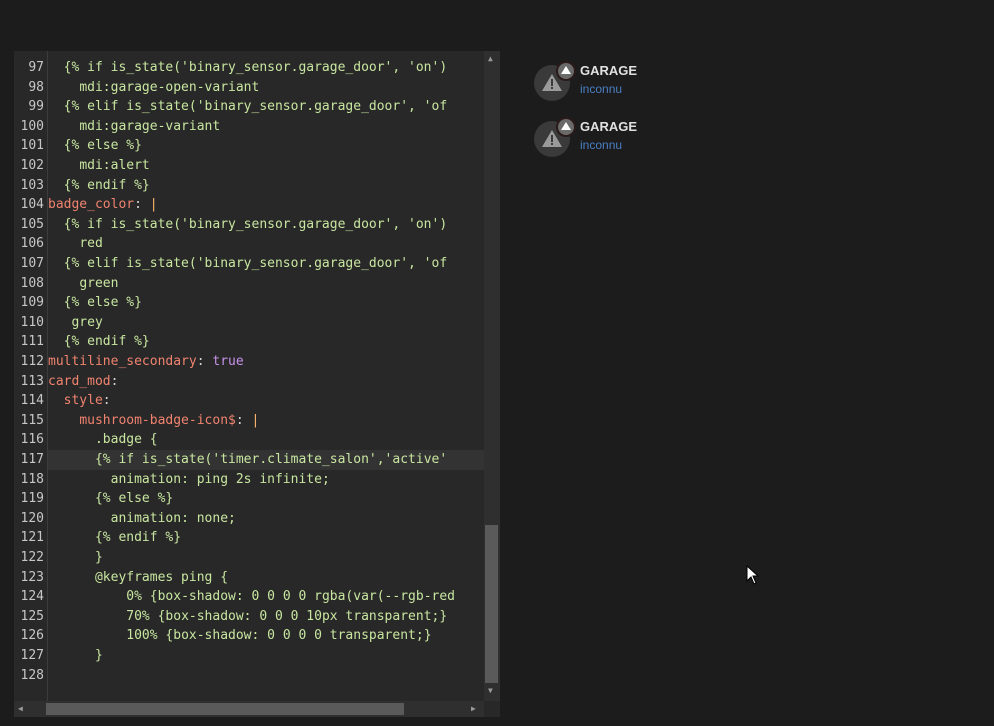 Image resolution: width=994 pixels, height=726 pixels. What do you see at coordinates (161, 577) in the screenshot?
I see `code-token: @keyframes ping {` at bounding box center [161, 577].